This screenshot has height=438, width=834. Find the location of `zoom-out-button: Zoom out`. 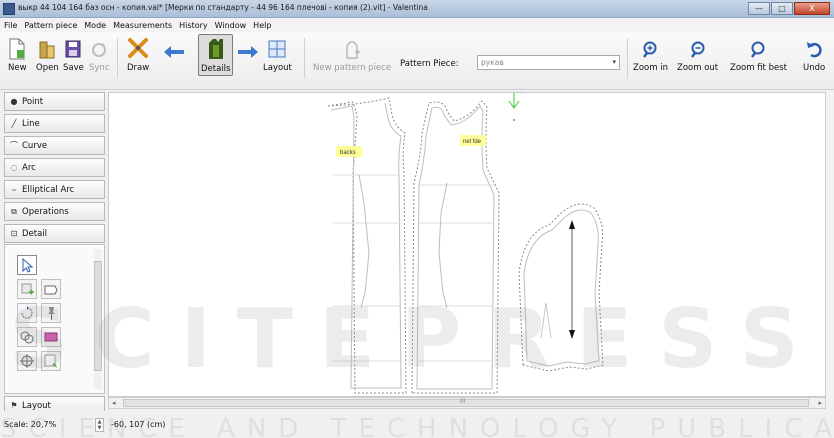

zoom-out-button: Zoom out is located at coordinates (697, 53).